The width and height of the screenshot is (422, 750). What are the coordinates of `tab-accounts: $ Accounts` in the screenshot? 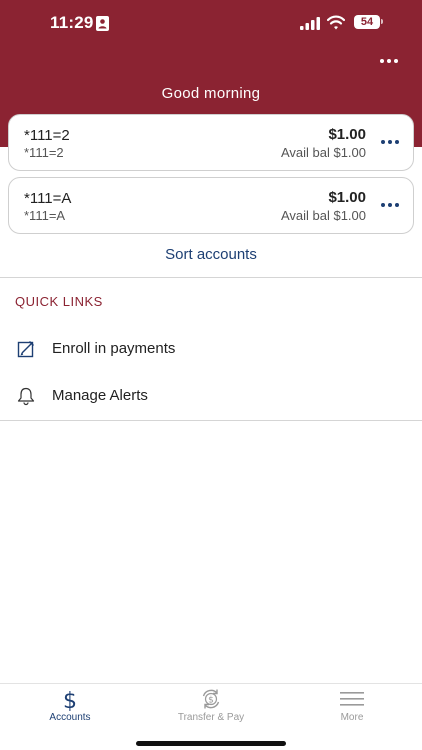 It's located at (70, 706).